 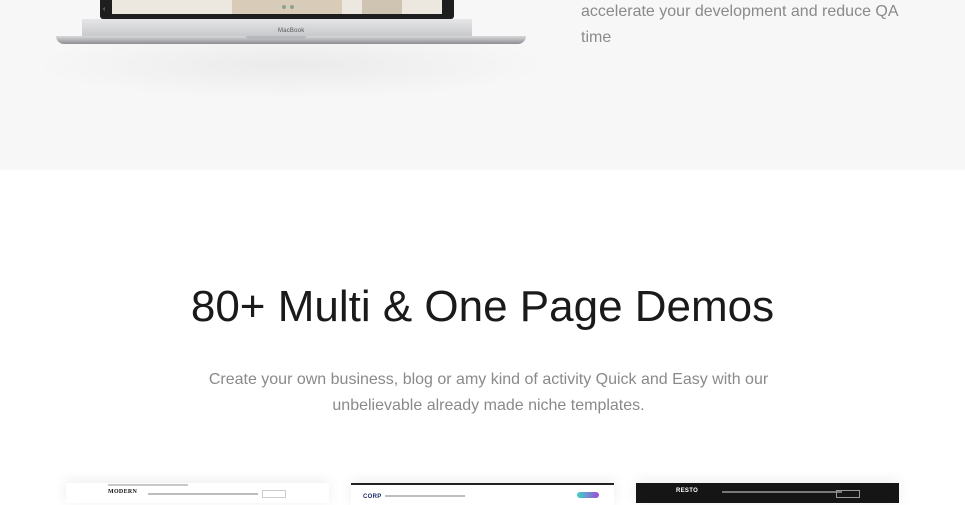 What do you see at coordinates (482, 494) in the screenshot?
I see `demo-thumbnail-corp: CORP` at bounding box center [482, 494].